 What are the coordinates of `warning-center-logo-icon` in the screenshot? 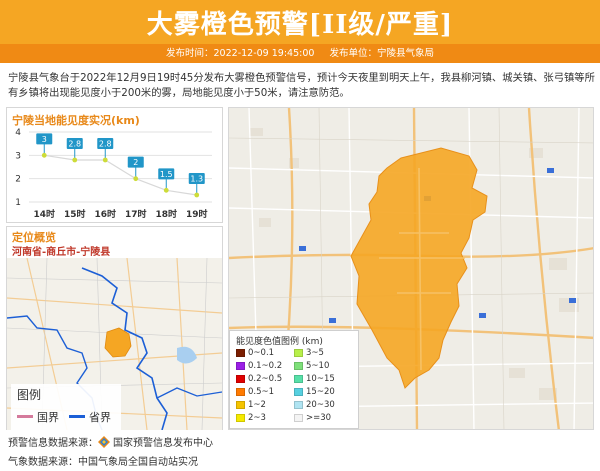 It's located at (104, 442).